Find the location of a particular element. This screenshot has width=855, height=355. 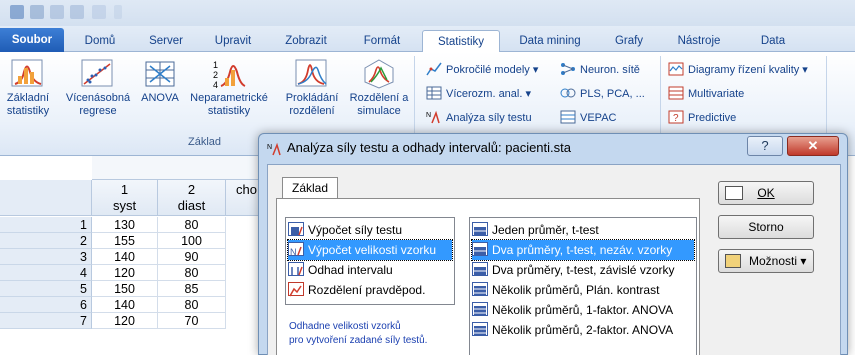

moznosti-button: Možnosti ▾ is located at coordinates (766, 261).